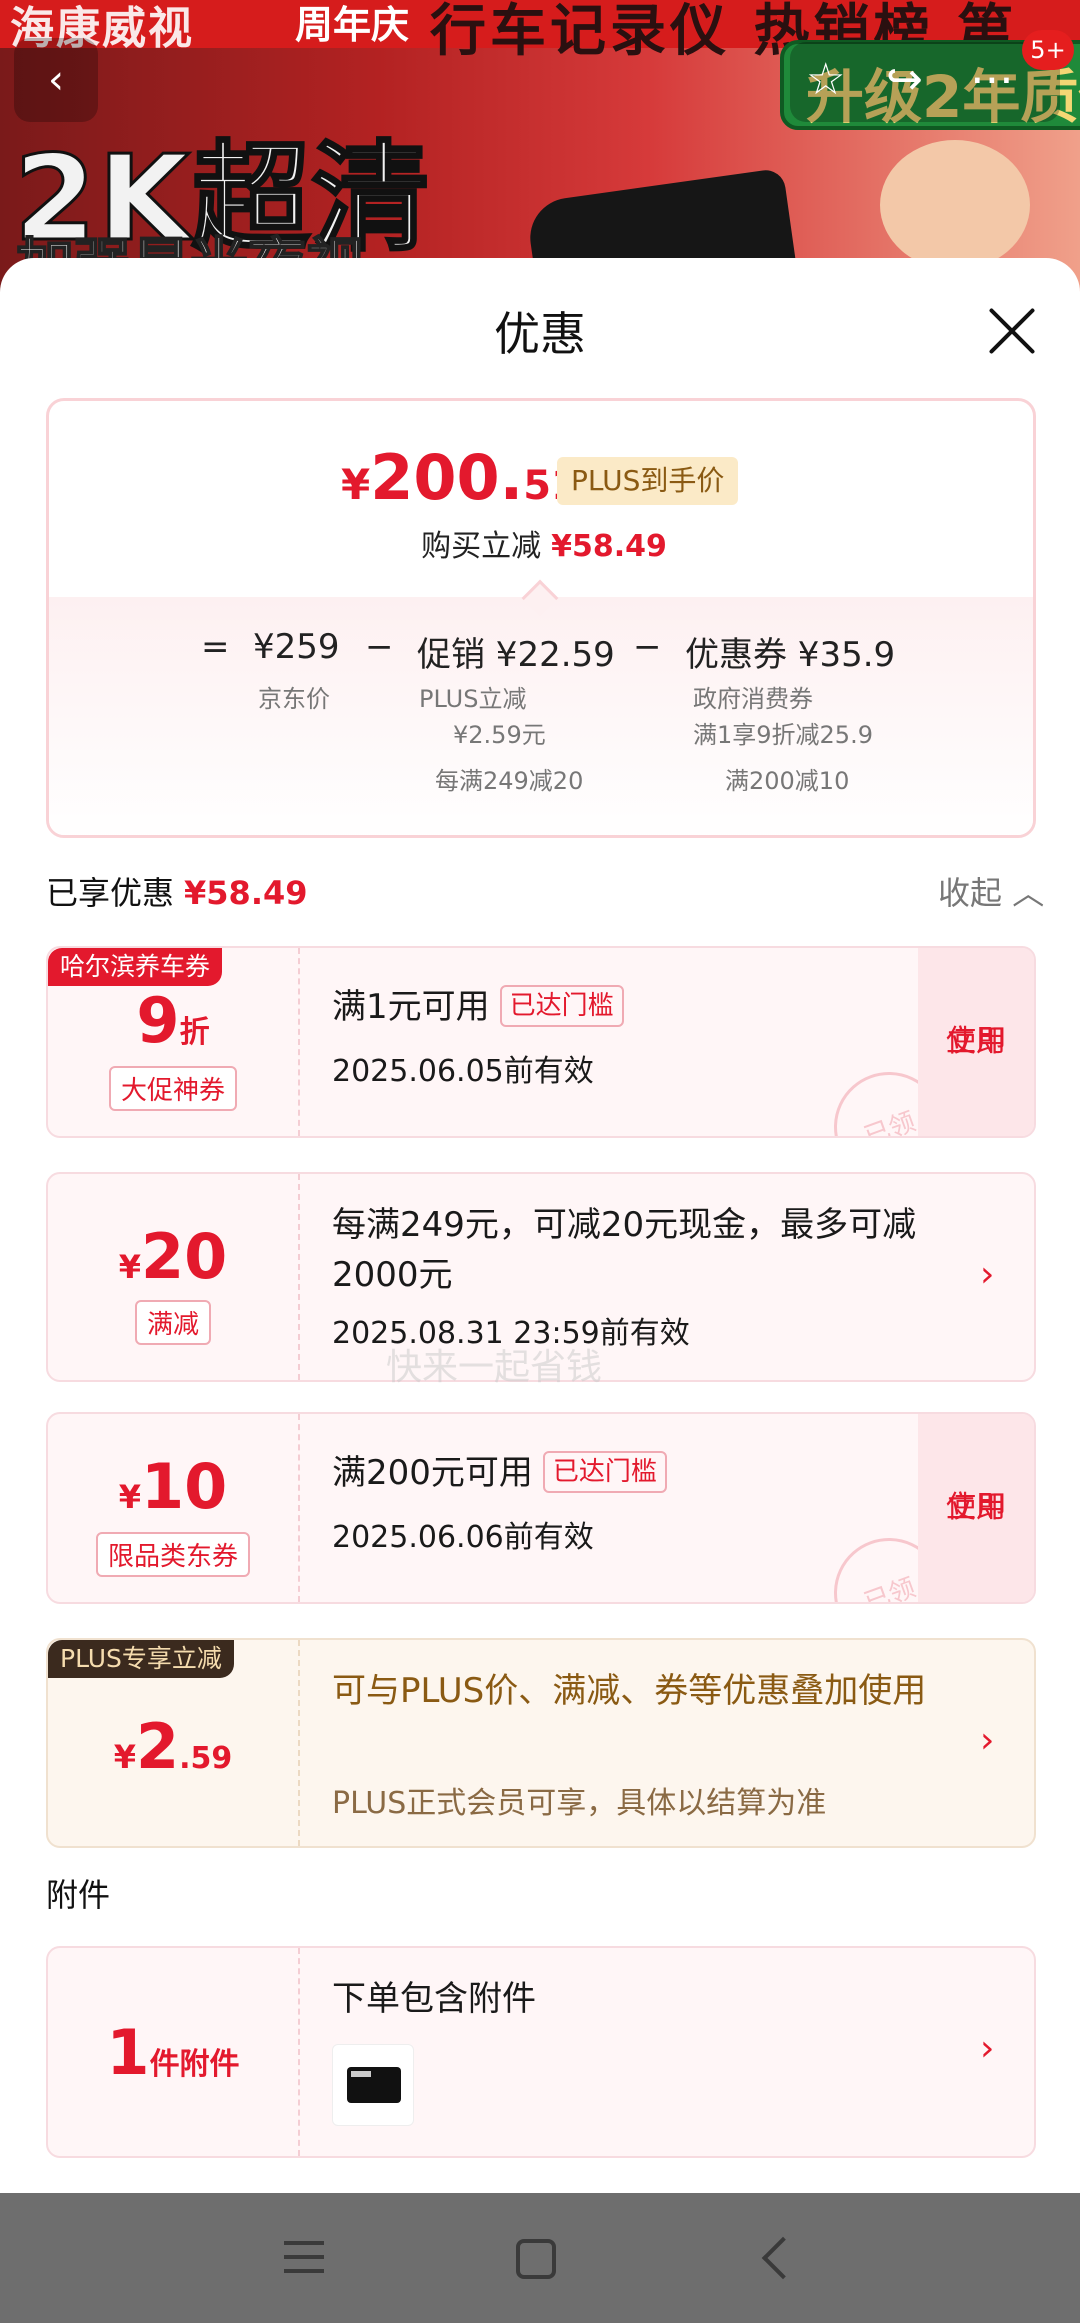 This screenshot has width=1080, height=2323. Describe the element at coordinates (992, 79) in the screenshot. I see `more-icon: ⋯` at that location.